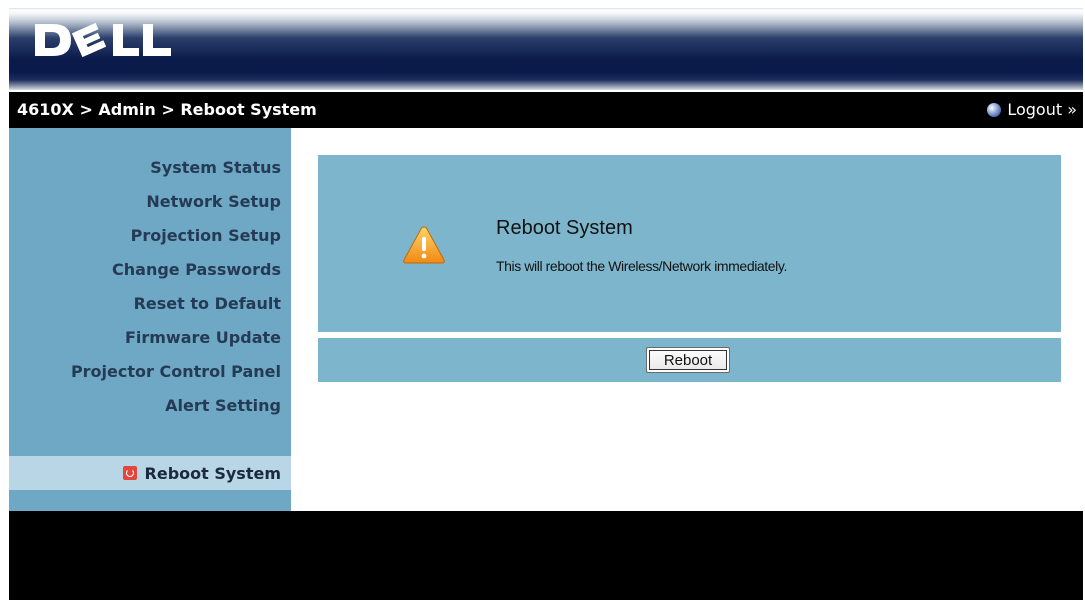 The width and height of the screenshot is (1085, 607). What do you see at coordinates (212, 473) in the screenshot?
I see `sidebar-item-label: Reboot System` at bounding box center [212, 473].